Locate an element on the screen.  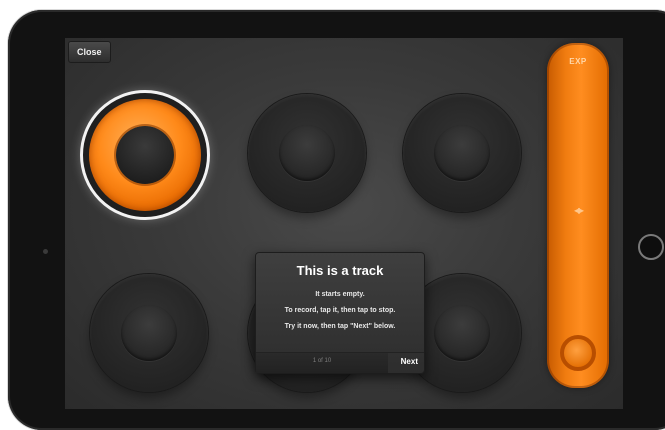
home-button is located at coordinates (651, 247).